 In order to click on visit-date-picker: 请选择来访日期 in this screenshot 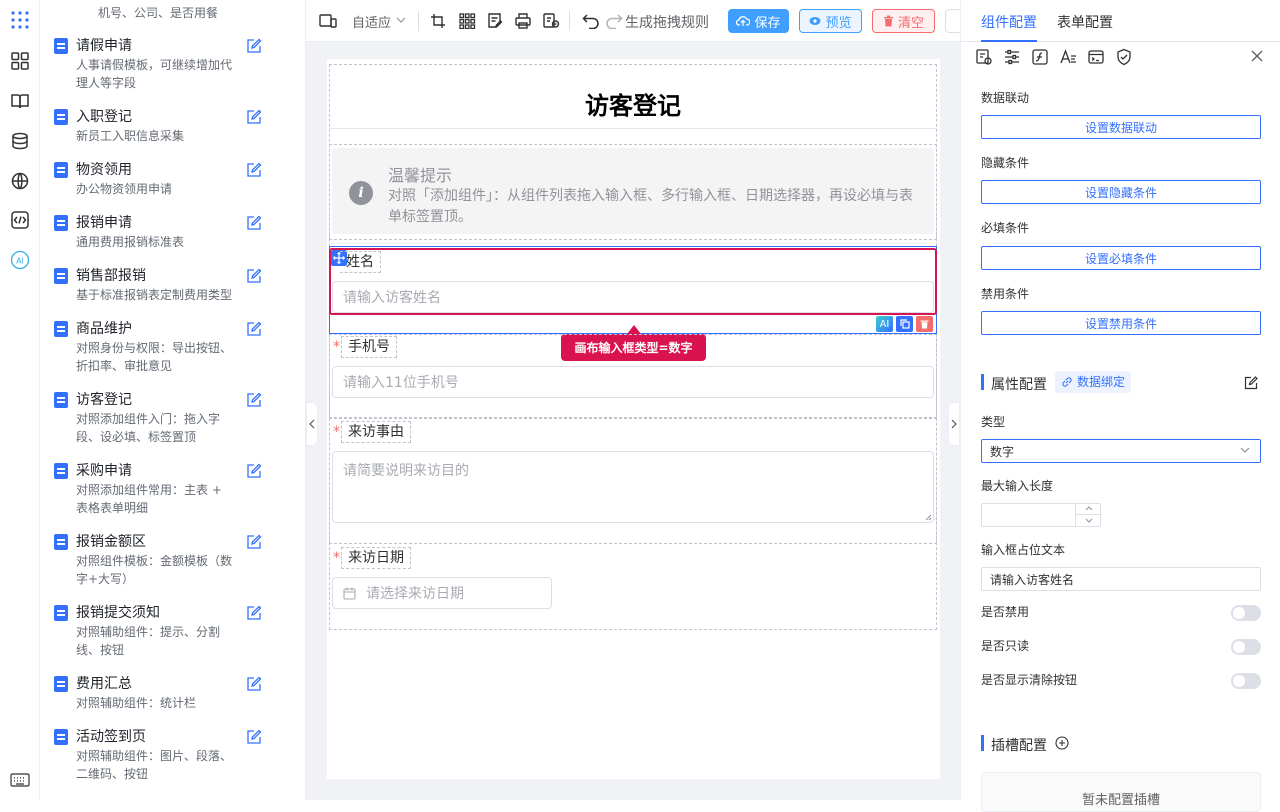, I will do `click(442, 593)`.